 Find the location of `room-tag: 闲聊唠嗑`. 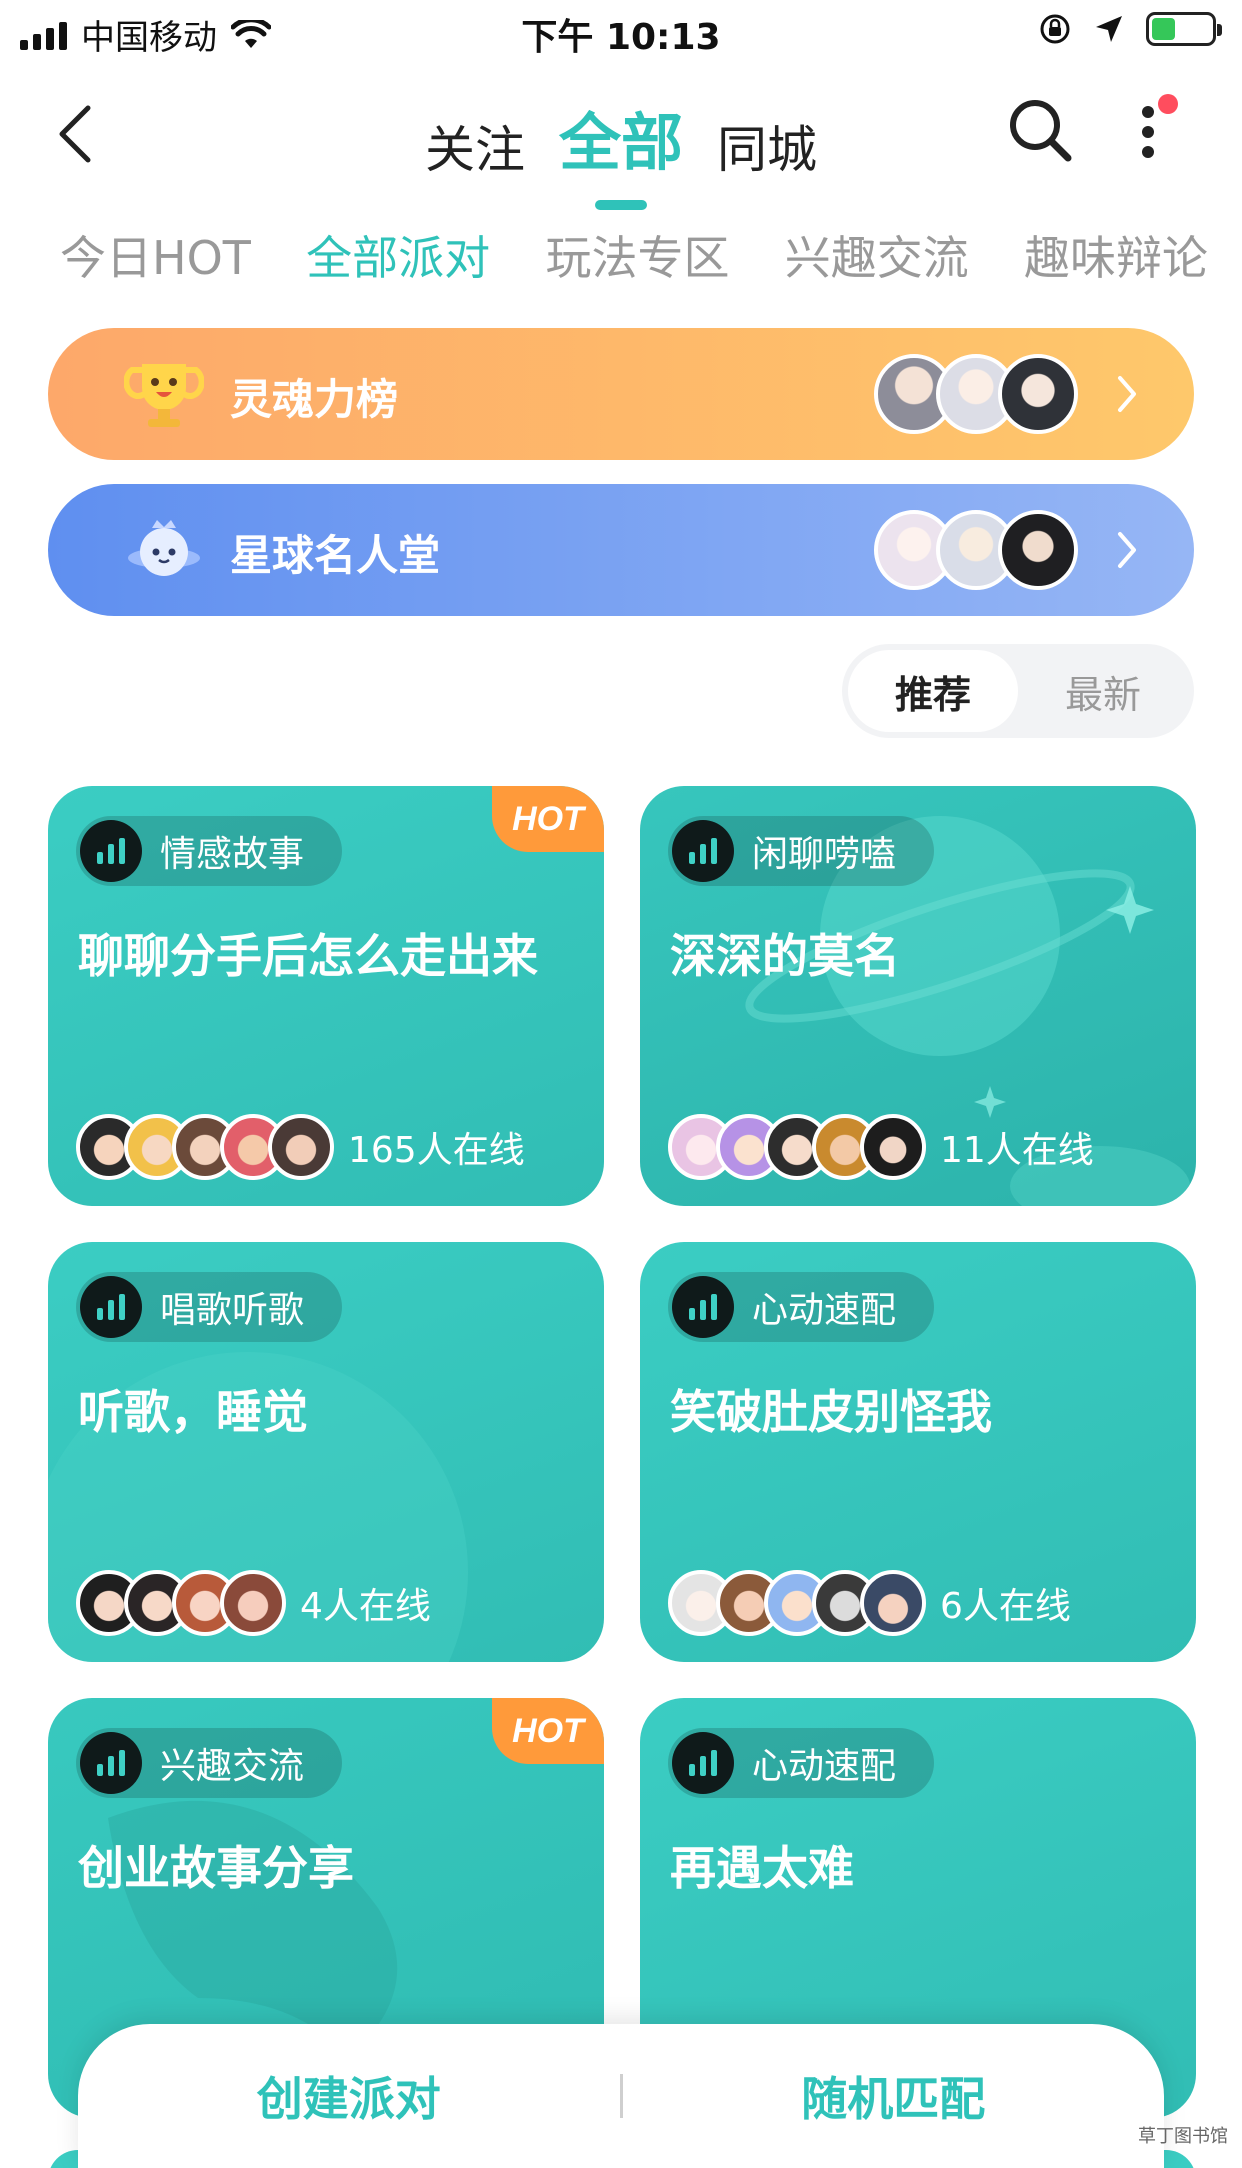

room-tag: 闲聊唠嗑 is located at coordinates (801, 851).